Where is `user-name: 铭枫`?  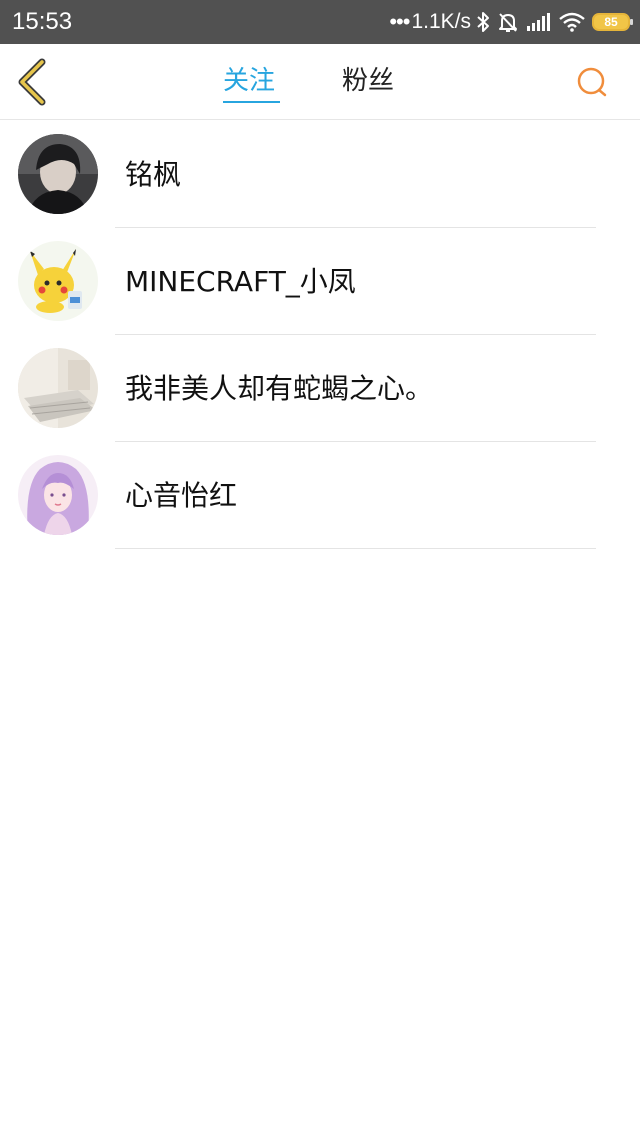 user-name: 铭枫 is located at coordinates (153, 174).